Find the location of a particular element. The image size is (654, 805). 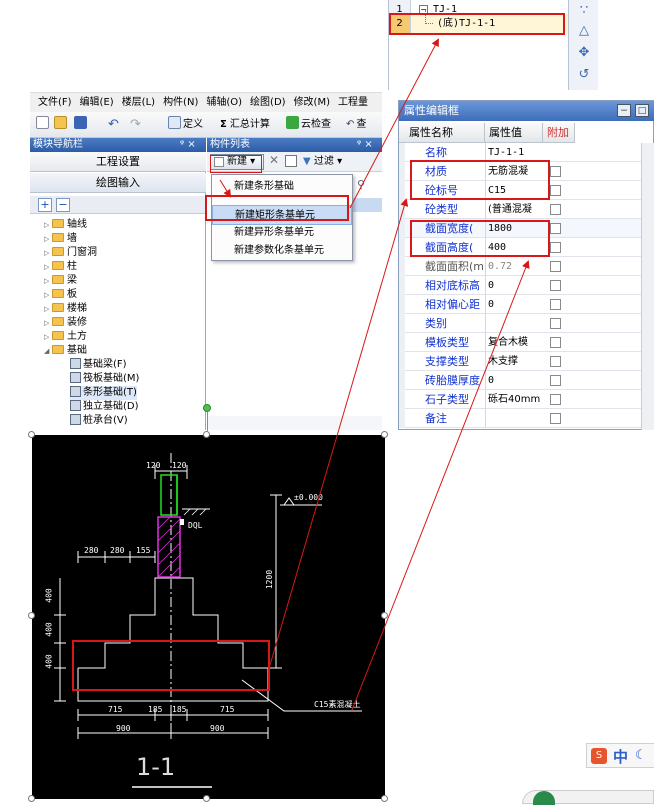

arrow-menu-to-tree is located at coordinates (394, 123).